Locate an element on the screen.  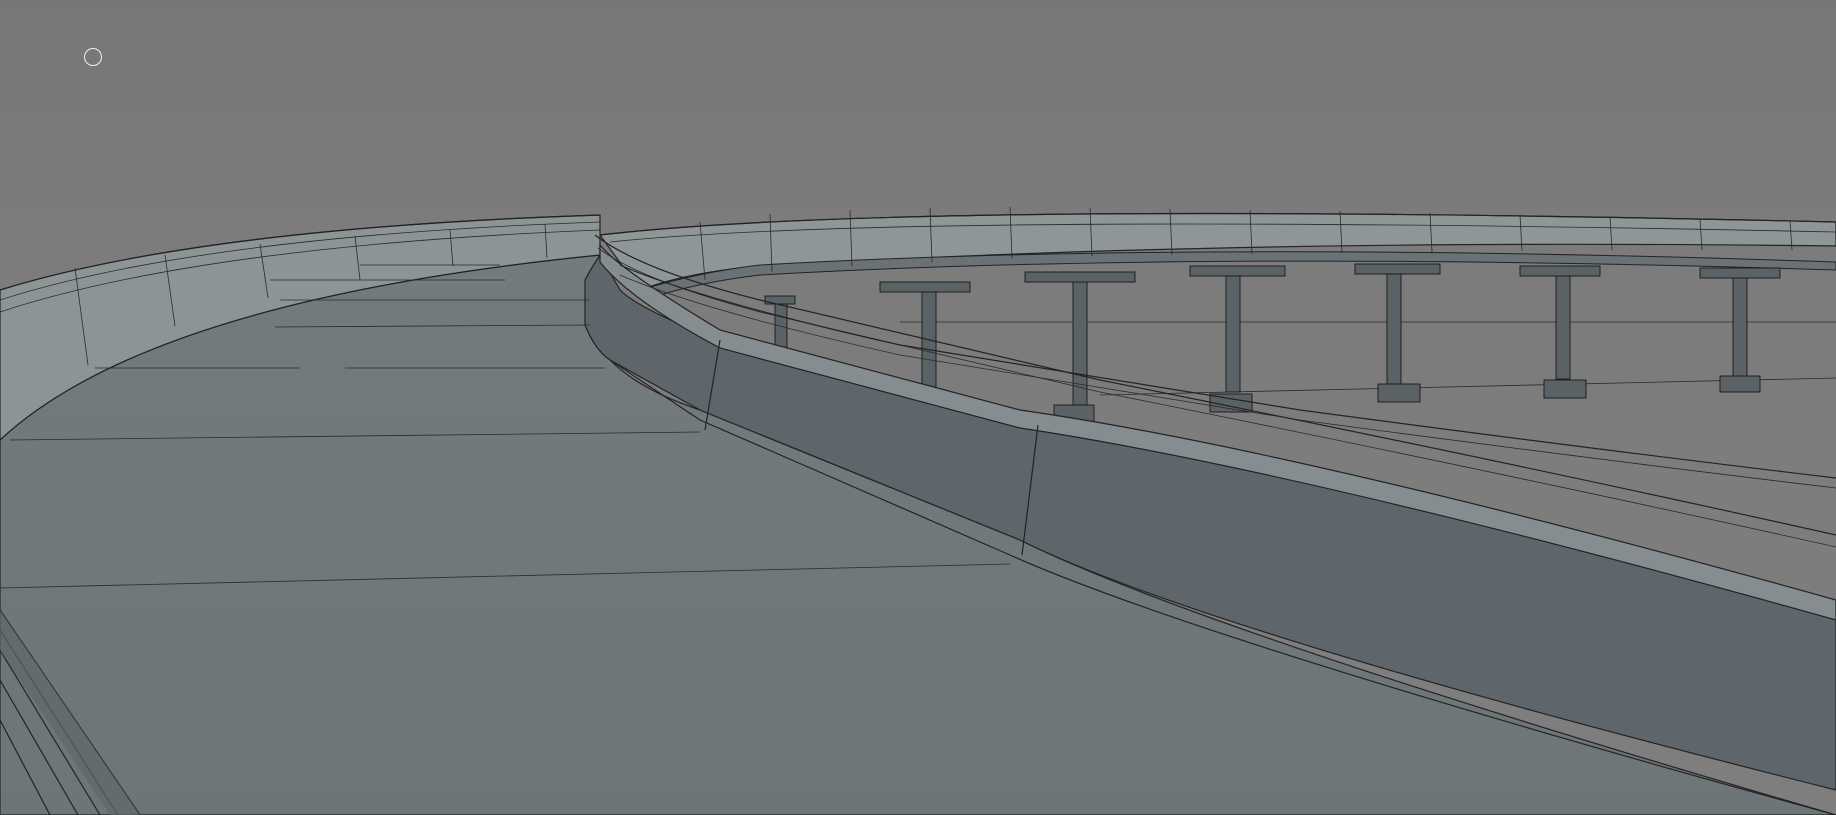
circle-cursor-icon is located at coordinates (93, 57).